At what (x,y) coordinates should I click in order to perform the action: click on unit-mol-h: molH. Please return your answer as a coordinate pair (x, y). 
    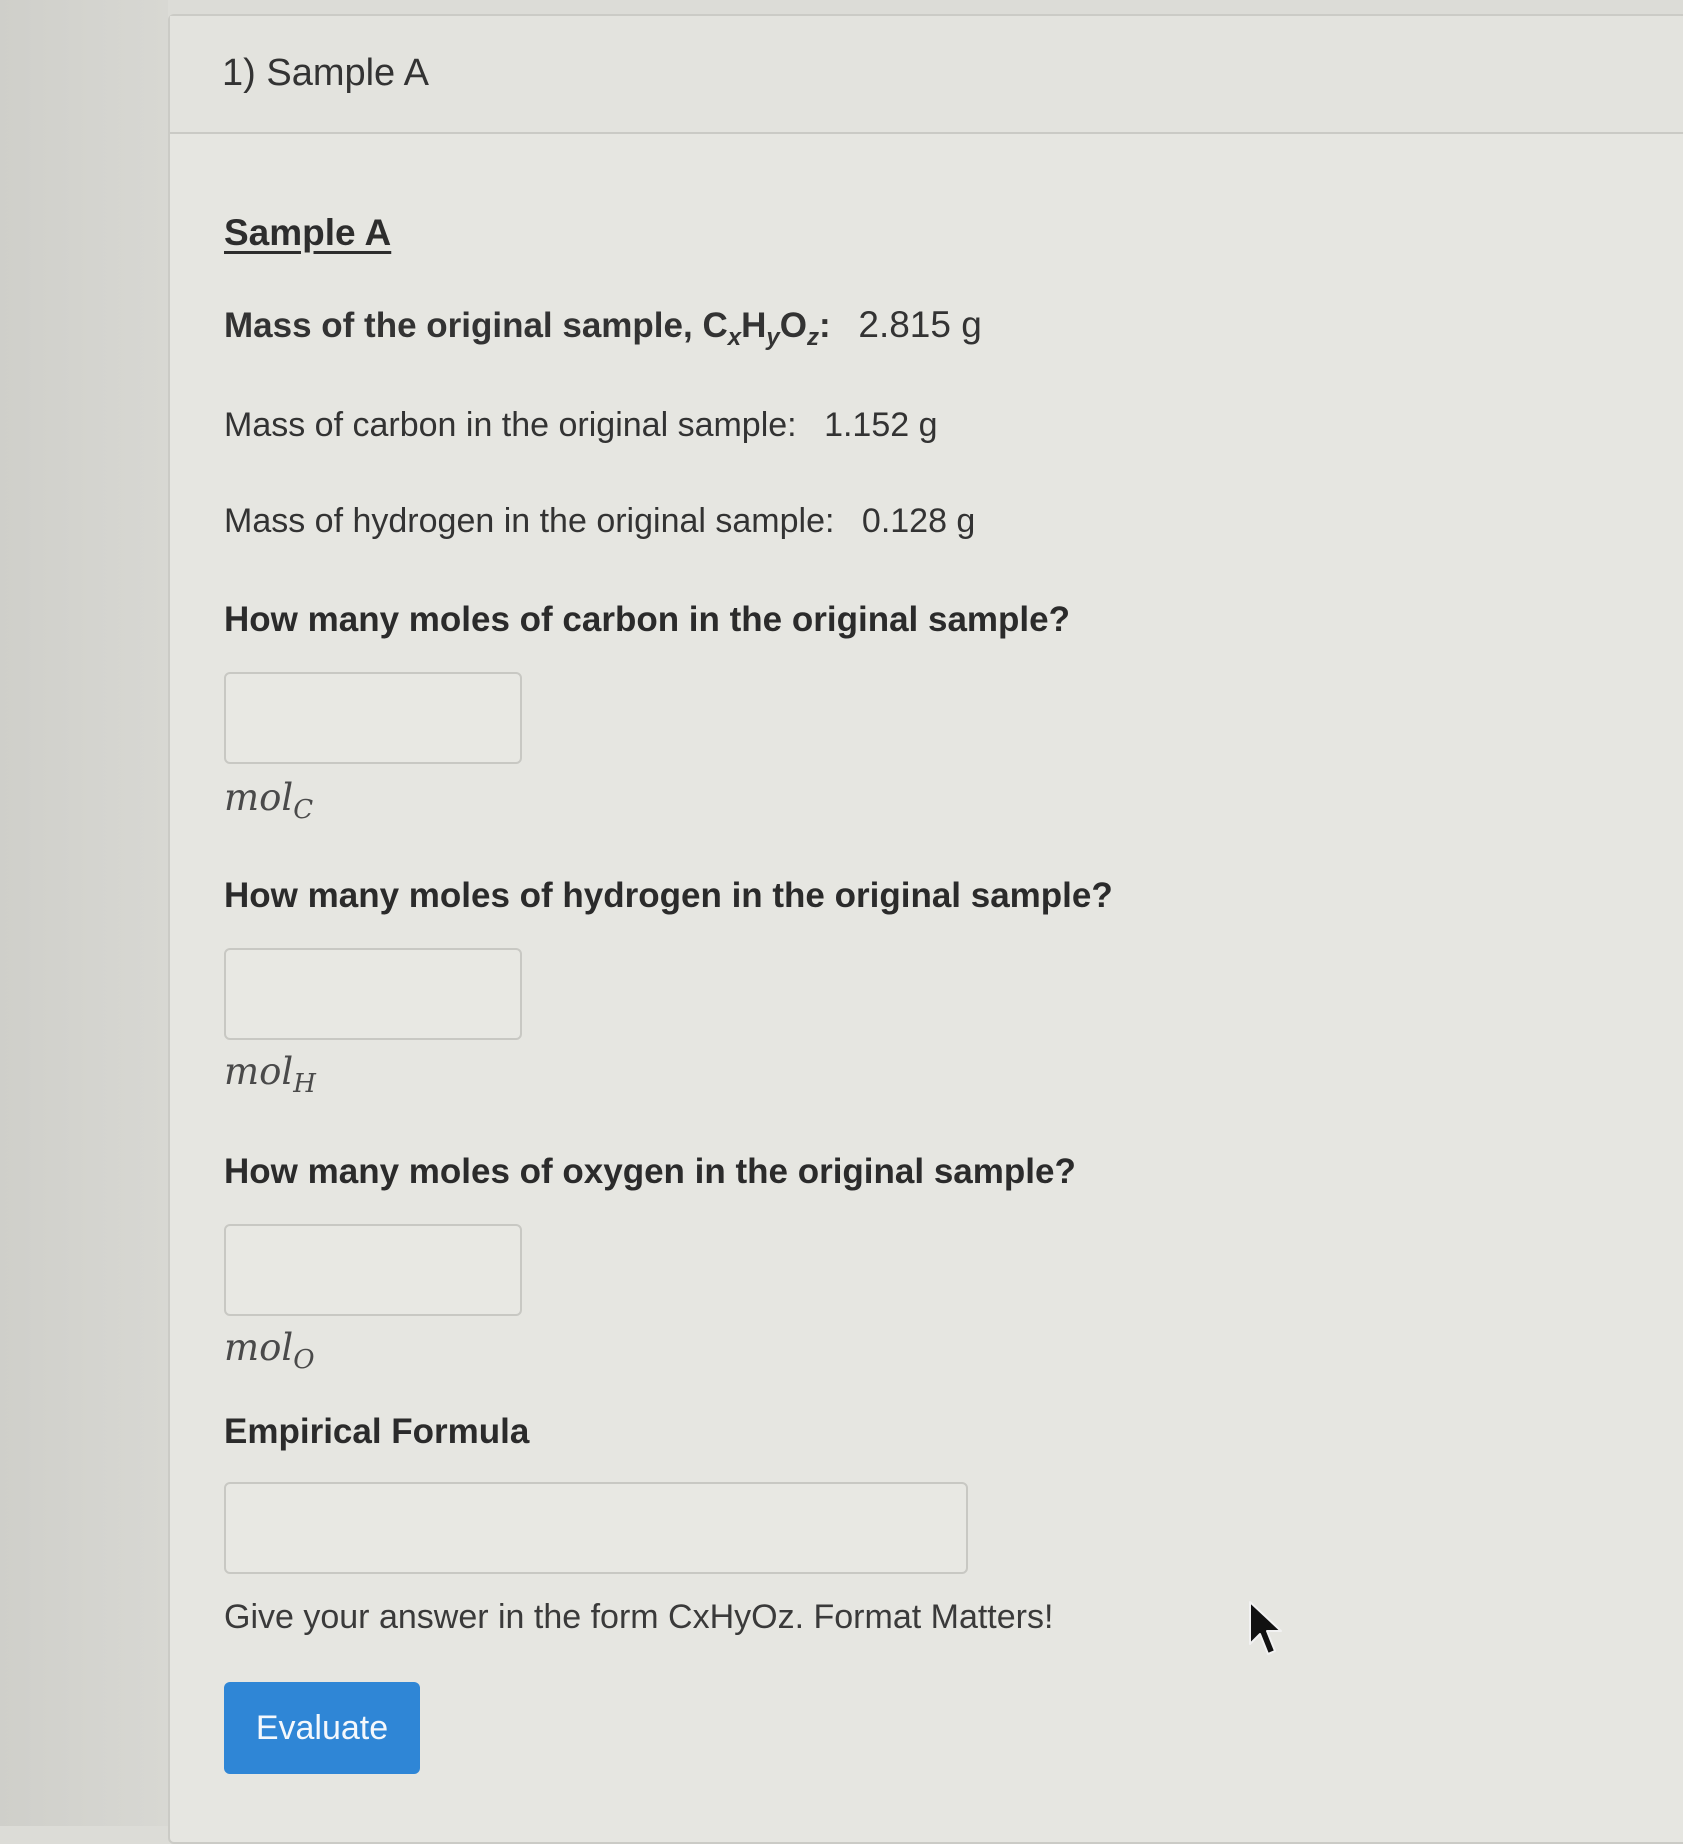
    Looking at the image, I should click on (270, 1074).